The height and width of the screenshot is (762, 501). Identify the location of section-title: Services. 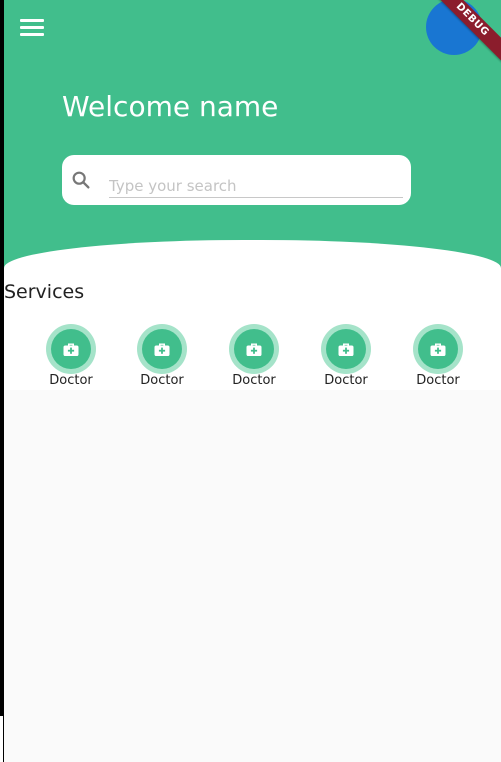
(44, 292).